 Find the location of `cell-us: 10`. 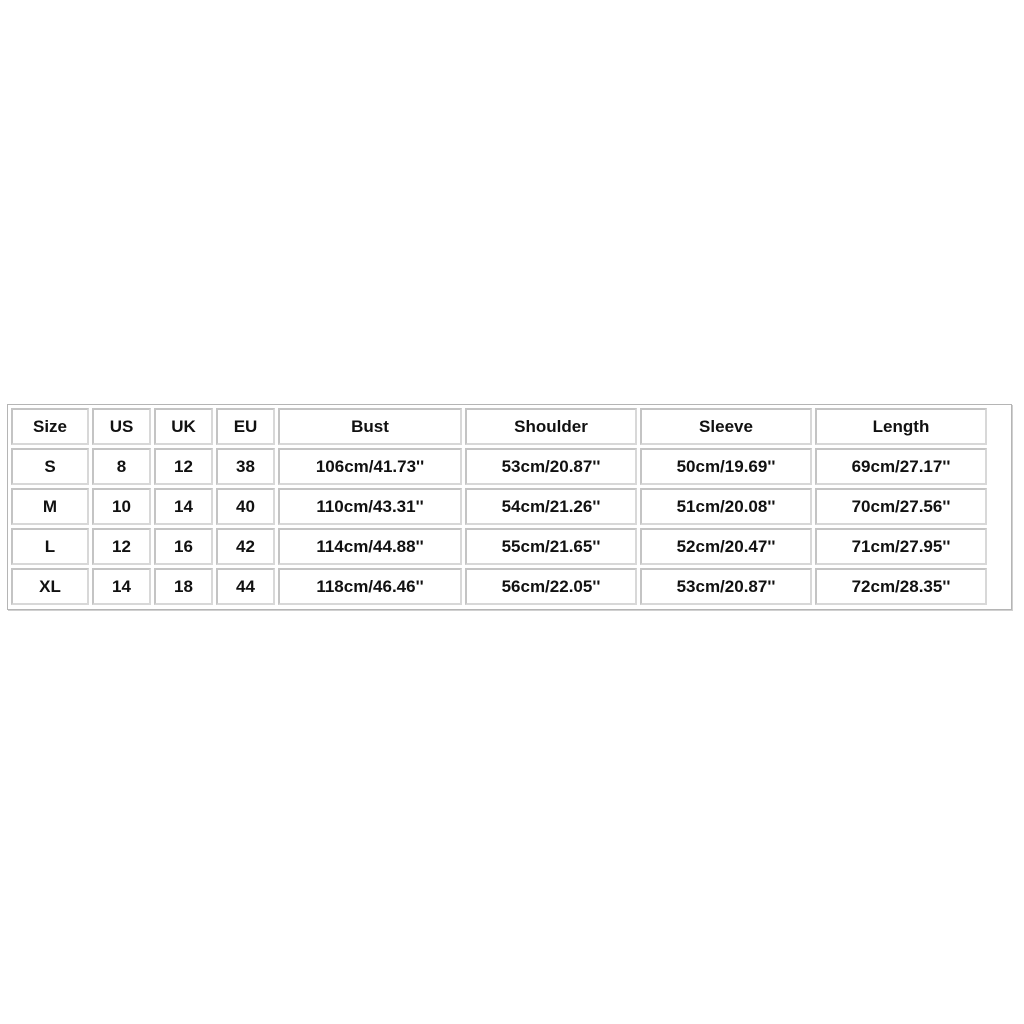

cell-us: 10 is located at coordinates (121, 506).